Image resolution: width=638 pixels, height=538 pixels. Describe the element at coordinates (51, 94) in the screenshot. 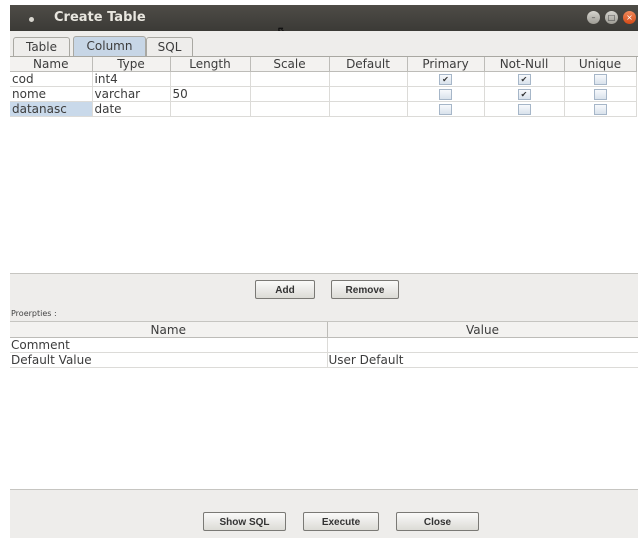

I see `cell-name: nome` at that location.